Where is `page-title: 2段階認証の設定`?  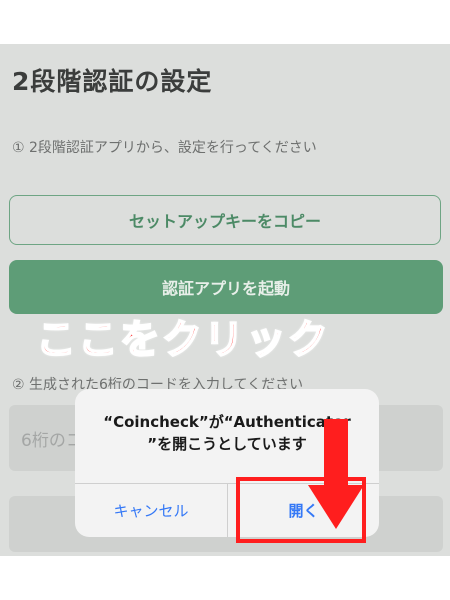
page-title: 2段階認証の設定 is located at coordinates (112, 81).